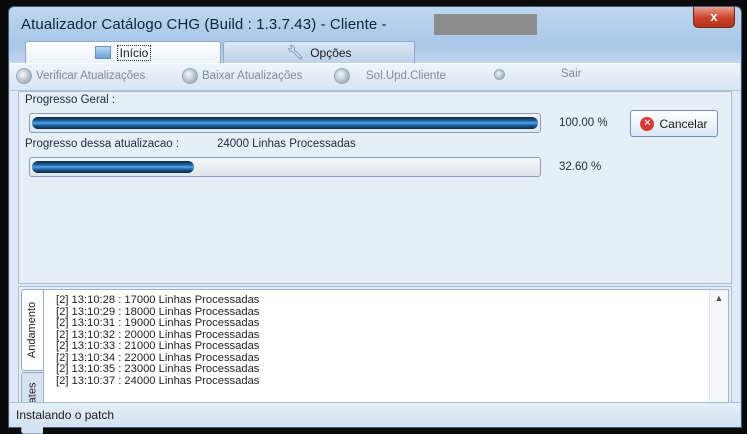 The width and height of the screenshot is (747, 434). I want to click on progresso-atual-detail: 24000 Linhas Processadas, so click(286, 144).